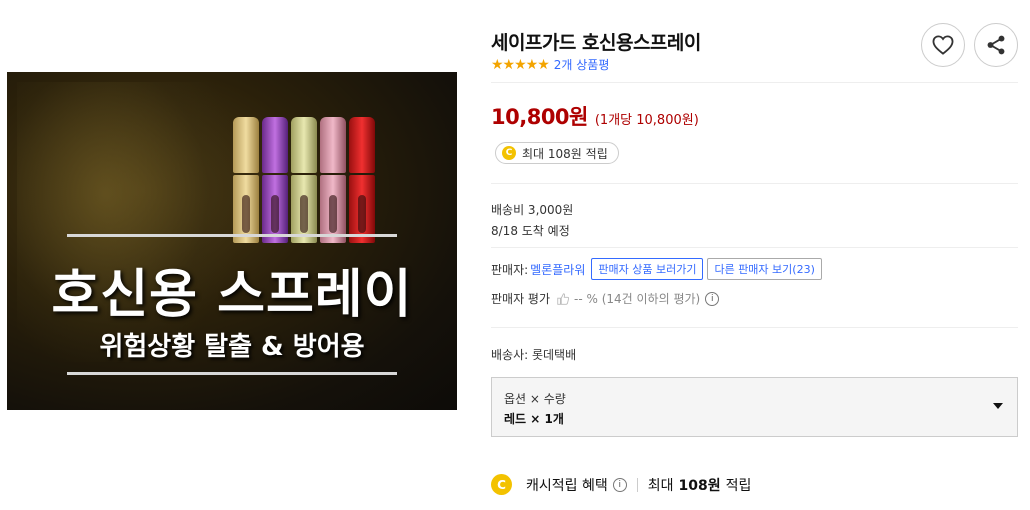  Describe the element at coordinates (232, 373) in the screenshot. I see `image-divider-bottom` at that location.